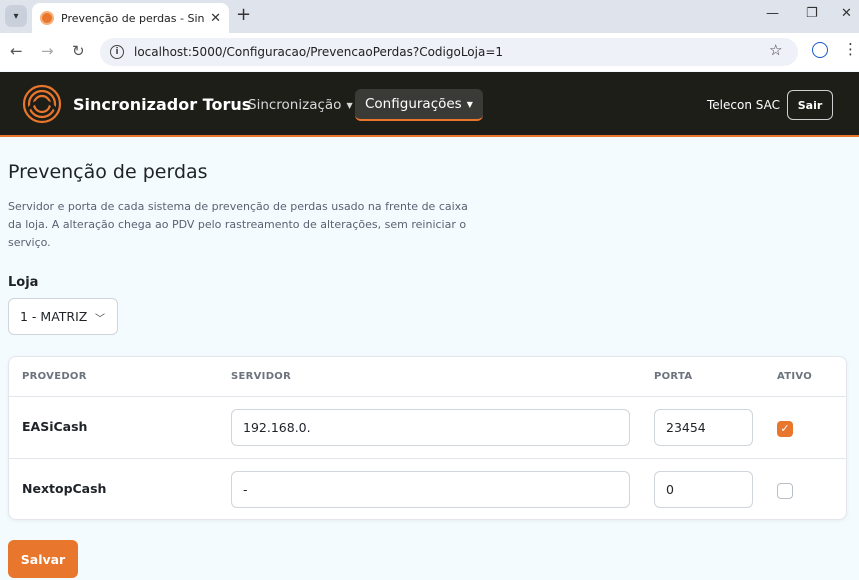  What do you see at coordinates (100, 319) in the screenshot?
I see `chevron-down-icon: ﹀` at bounding box center [100, 319].